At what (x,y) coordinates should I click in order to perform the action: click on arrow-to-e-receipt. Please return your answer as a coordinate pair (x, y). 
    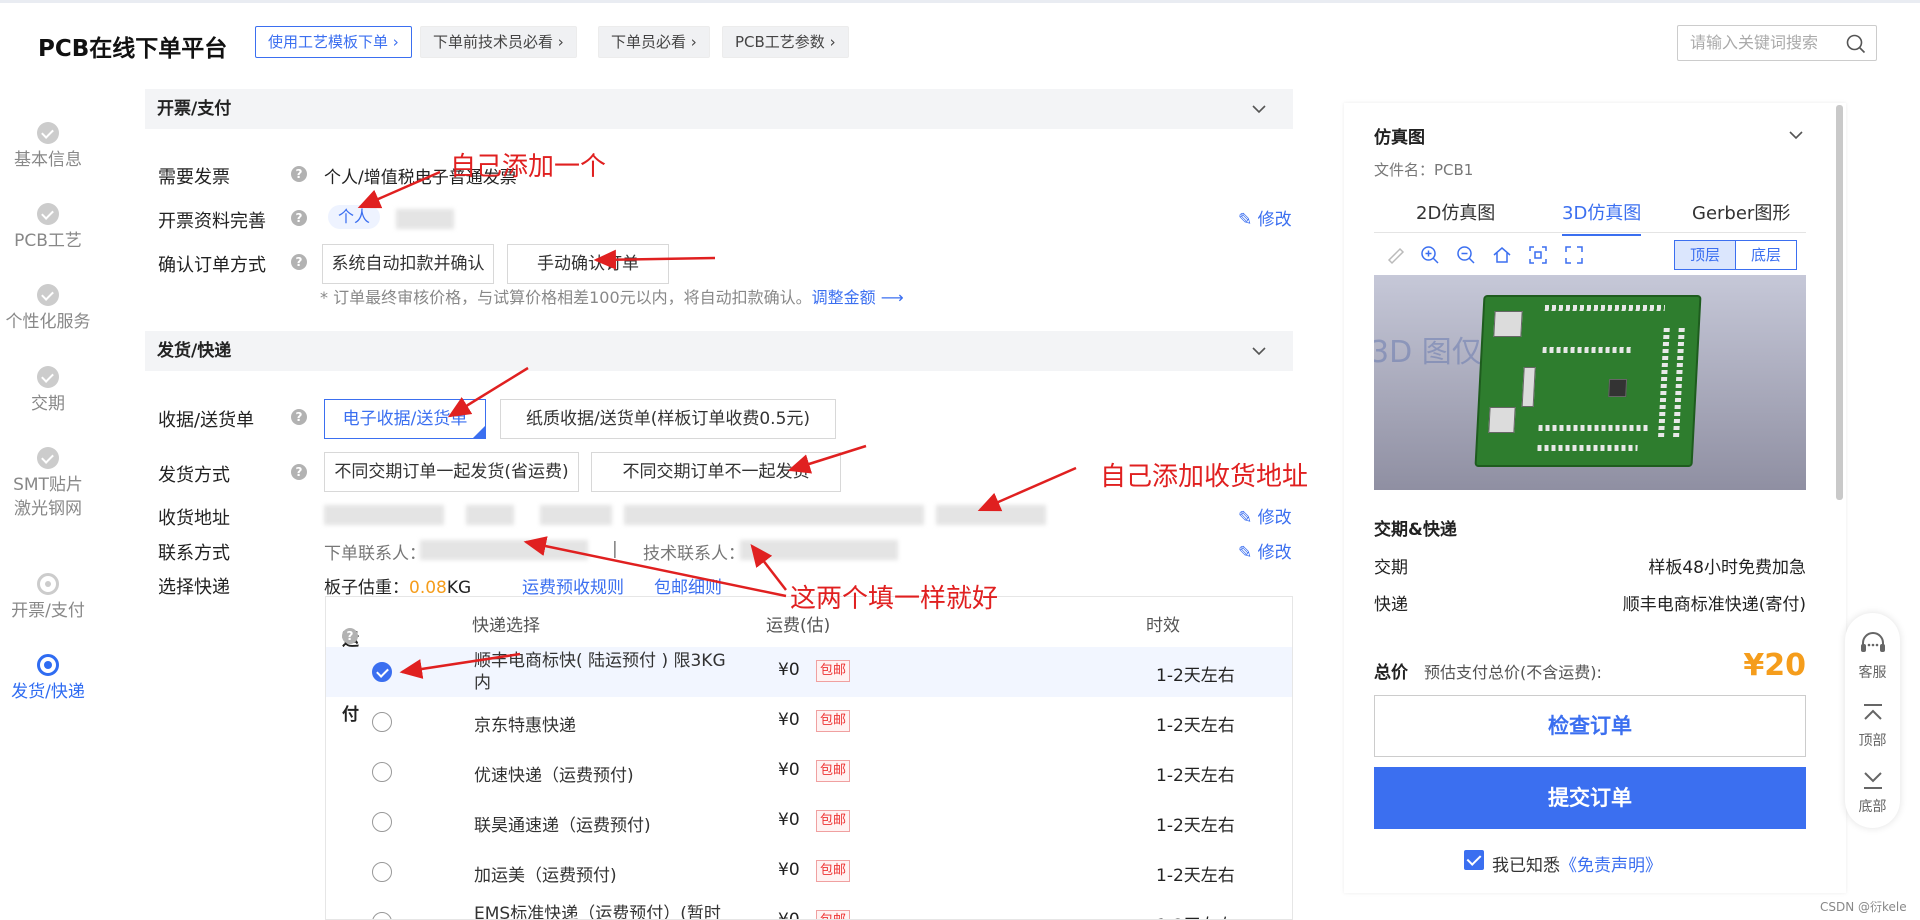
    Looking at the image, I should click on (488, 392).